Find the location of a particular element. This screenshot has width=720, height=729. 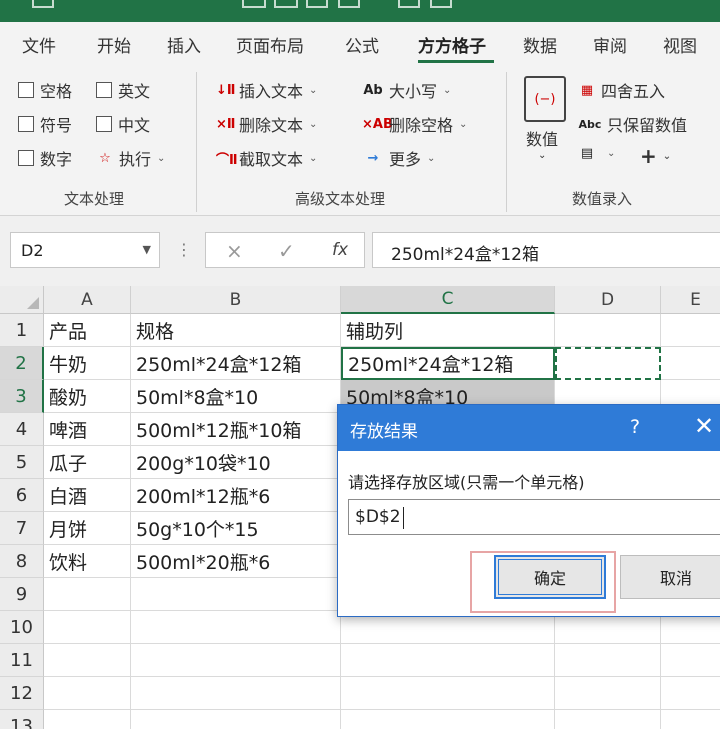

cell-a2: 牛奶 is located at coordinates (87, 363).